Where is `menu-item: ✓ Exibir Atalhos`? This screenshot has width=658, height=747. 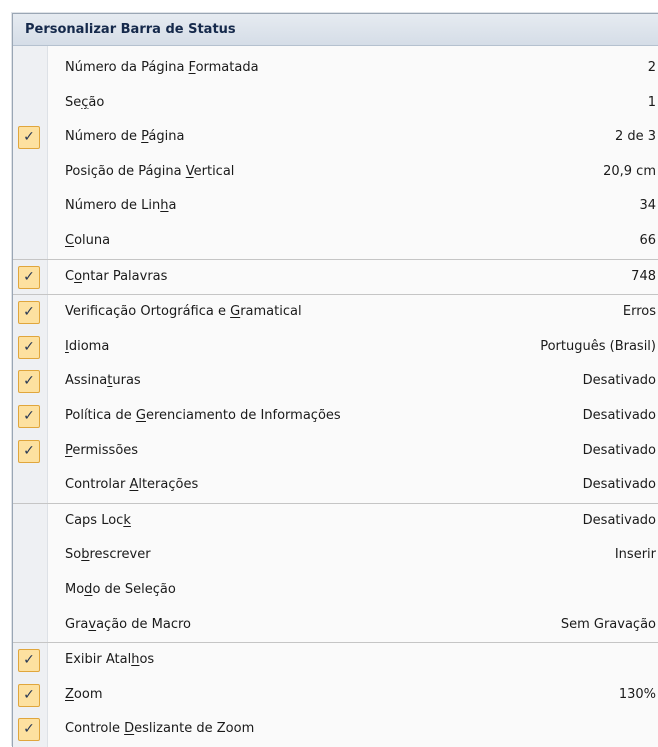
menu-item: ✓ Exibir Atalhos is located at coordinates (335, 660).